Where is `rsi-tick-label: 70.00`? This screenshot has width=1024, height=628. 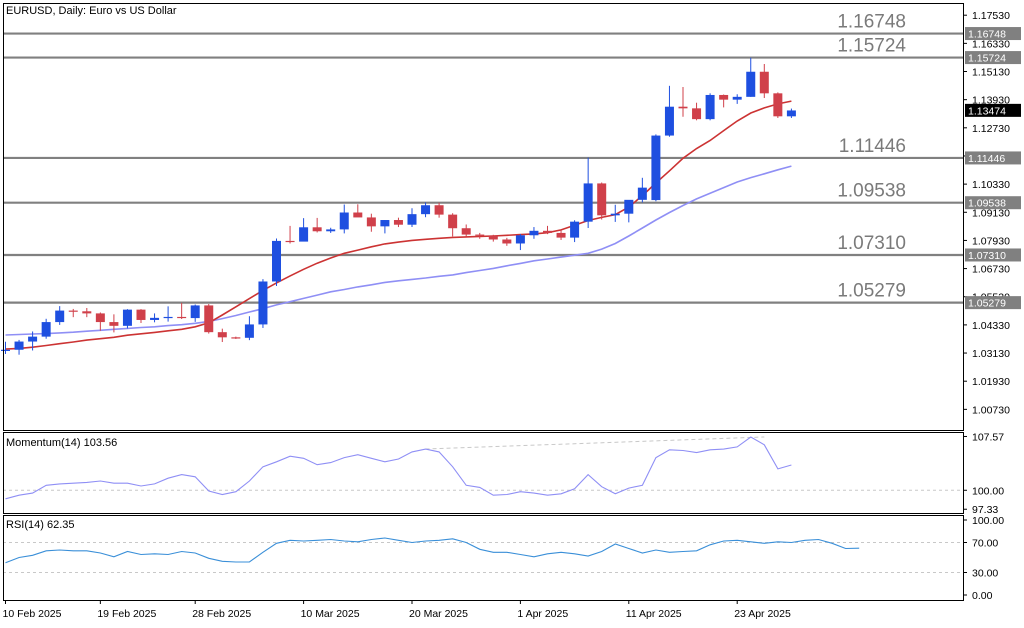
rsi-tick-label: 70.00 is located at coordinates (985, 544).